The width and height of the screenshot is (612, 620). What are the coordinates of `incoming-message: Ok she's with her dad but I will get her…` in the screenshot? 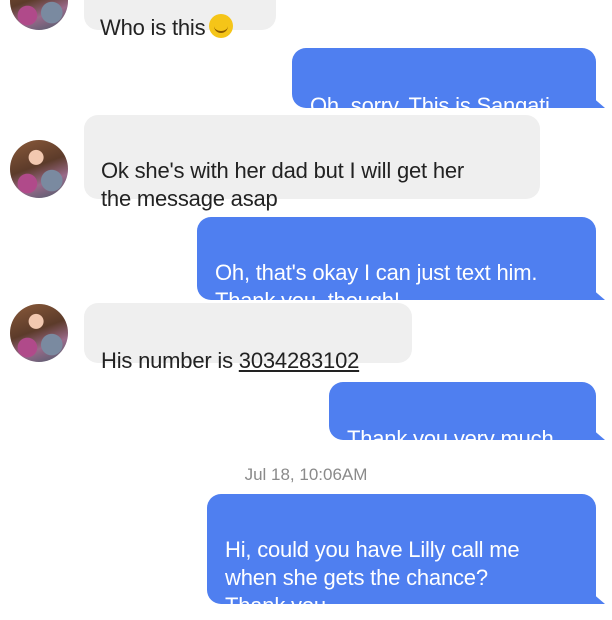 It's located at (312, 163).